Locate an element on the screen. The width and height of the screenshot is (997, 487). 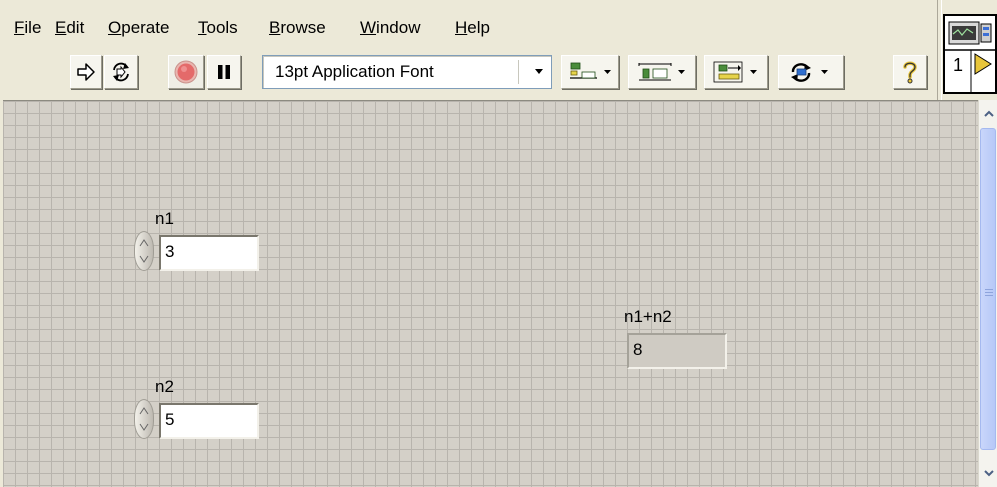
reorder-button is located at coordinates (811, 72).